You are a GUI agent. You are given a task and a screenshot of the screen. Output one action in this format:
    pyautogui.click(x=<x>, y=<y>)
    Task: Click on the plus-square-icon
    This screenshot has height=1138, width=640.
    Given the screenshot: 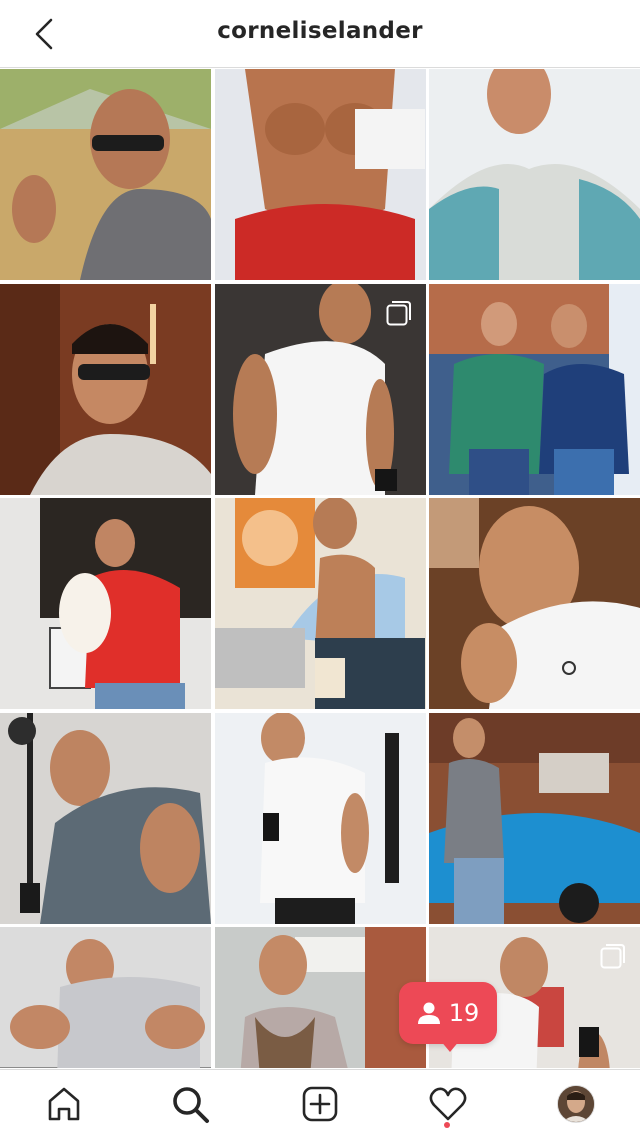 What is the action you would take?
    pyautogui.click(x=320, y=1104)
    